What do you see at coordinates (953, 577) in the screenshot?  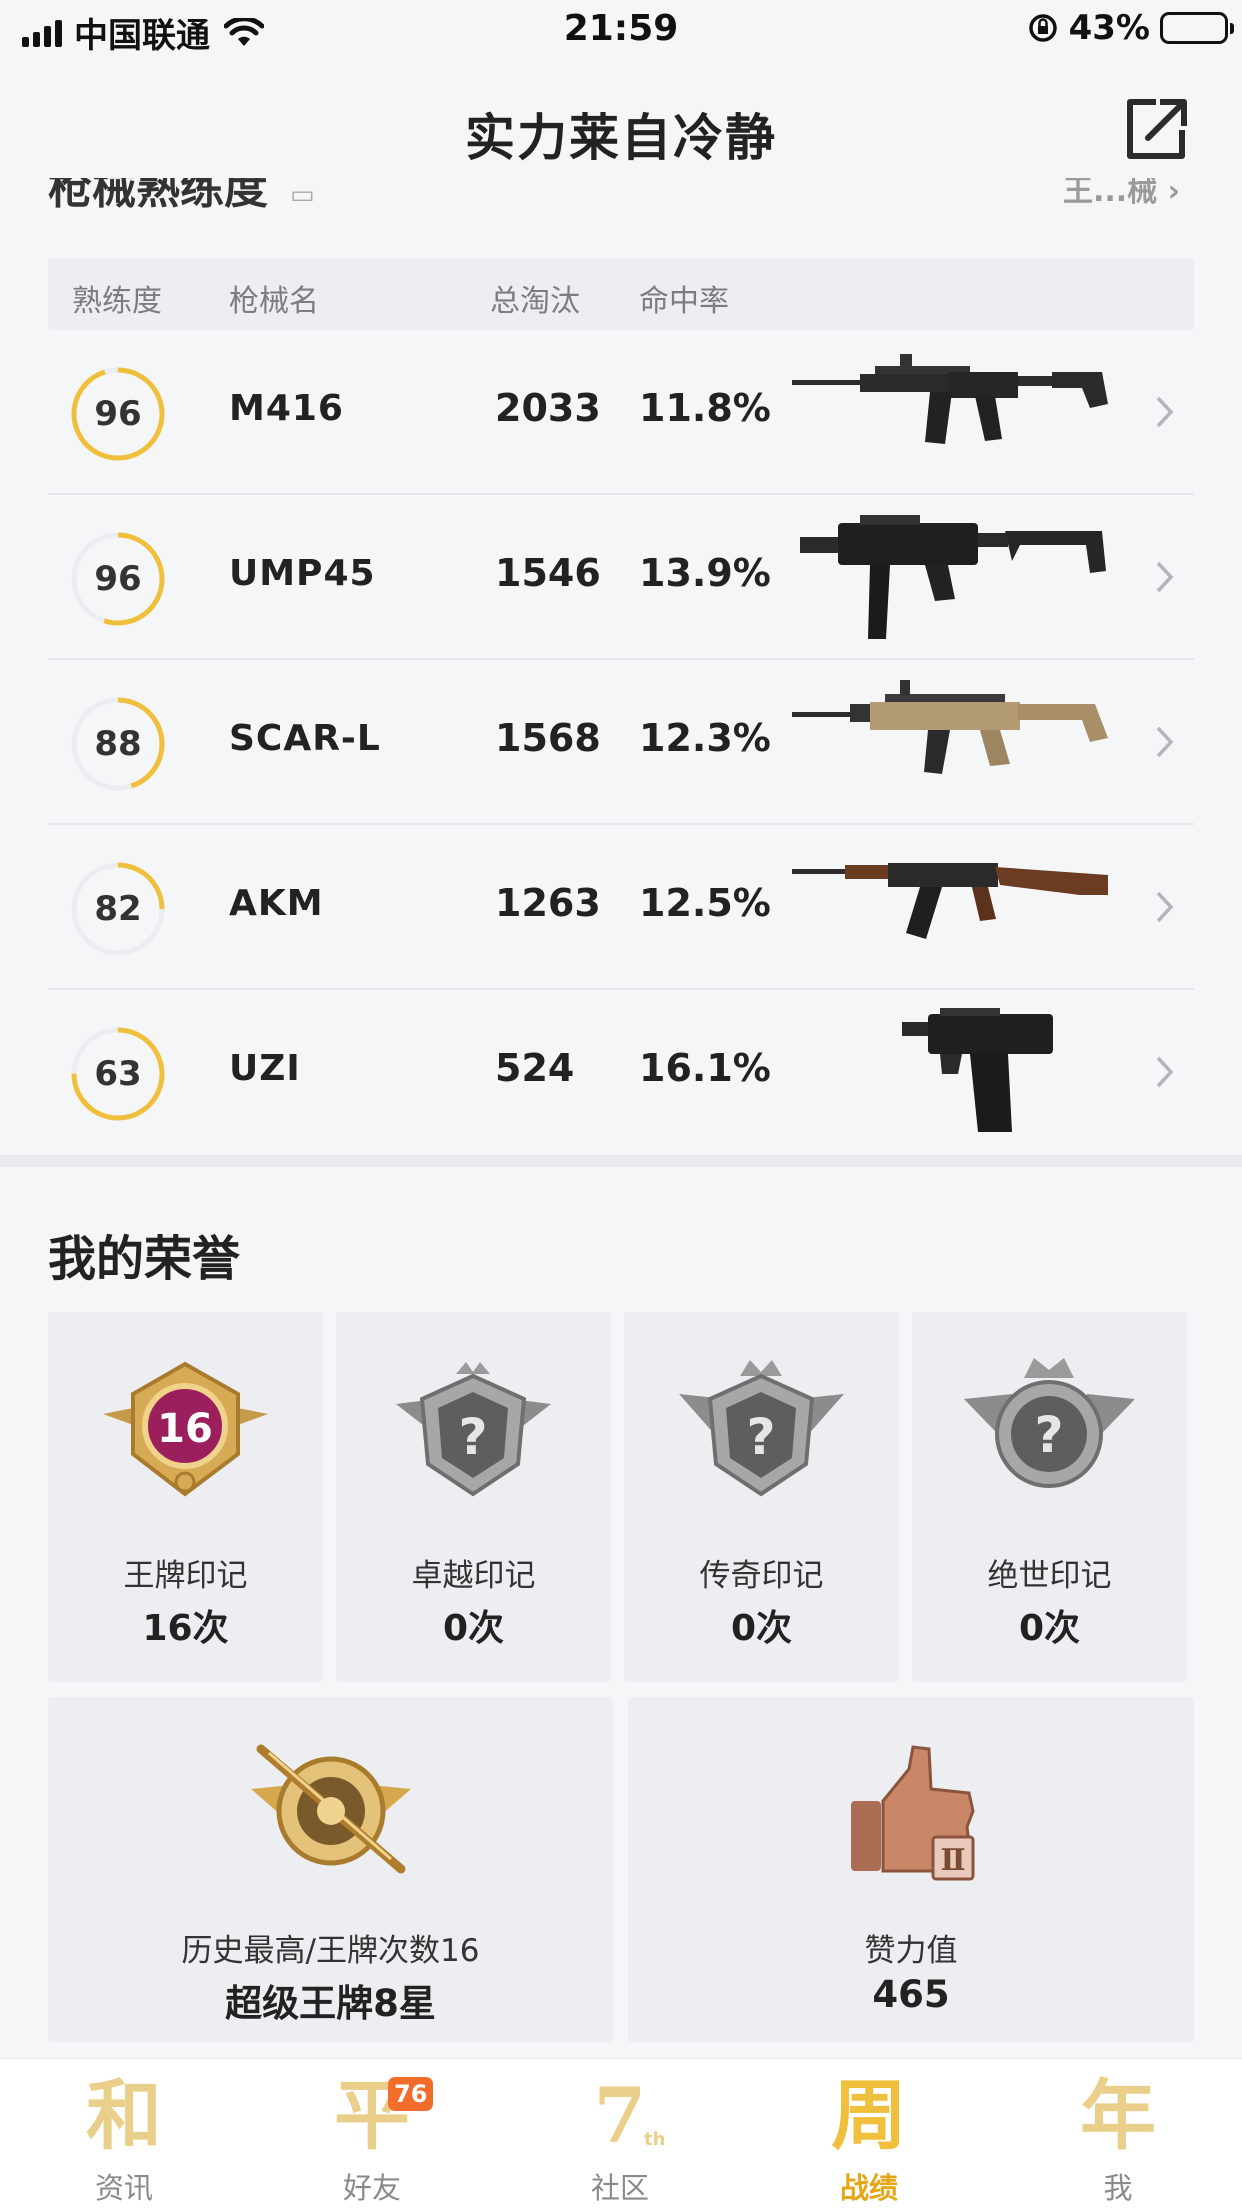 I see `ump45-smg-image` at bounding box center [953, 577].